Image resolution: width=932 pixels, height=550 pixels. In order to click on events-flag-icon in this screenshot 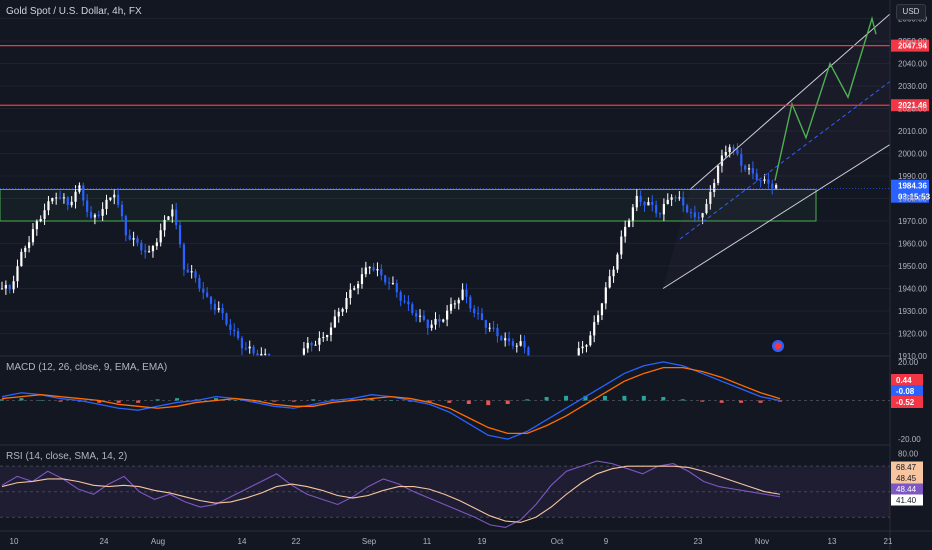, I will do `click(778, 346)`.